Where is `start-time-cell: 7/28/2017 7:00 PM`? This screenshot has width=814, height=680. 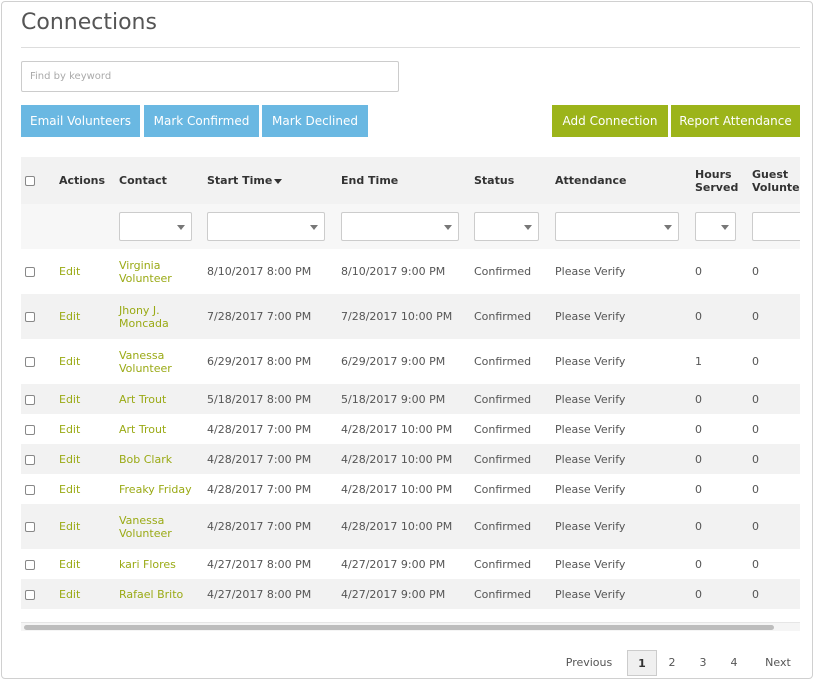 start-time-cell: 7/28/2017 7:00 PM is located at coordinates (259, 316).